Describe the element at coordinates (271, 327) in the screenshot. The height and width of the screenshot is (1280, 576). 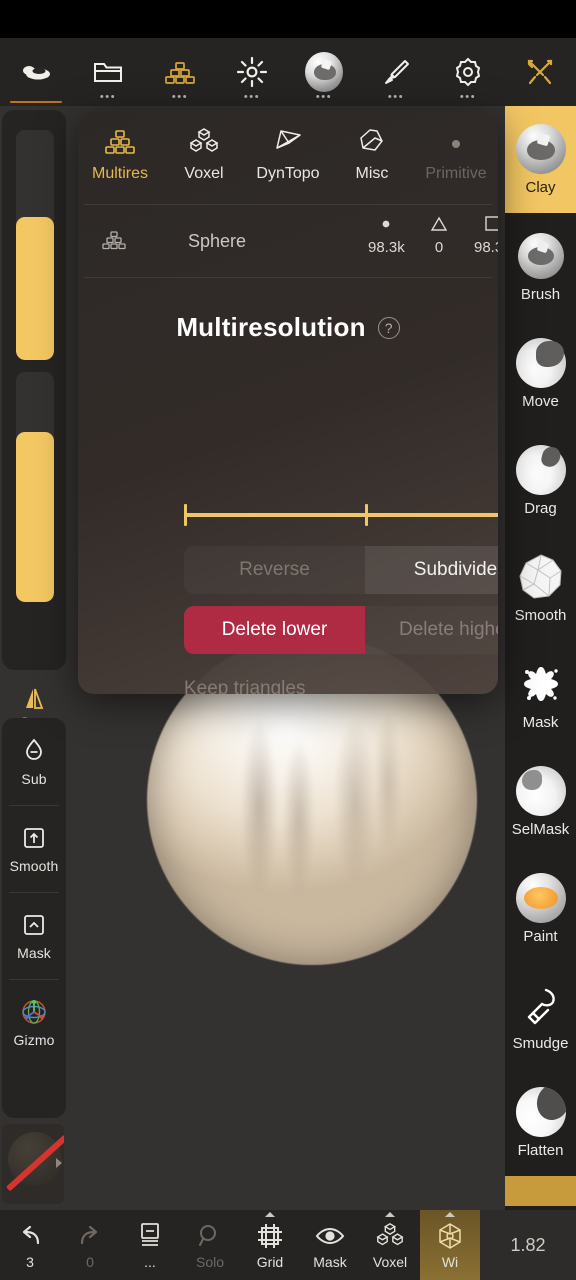
I see `page-title: Multiresolution` at that location.